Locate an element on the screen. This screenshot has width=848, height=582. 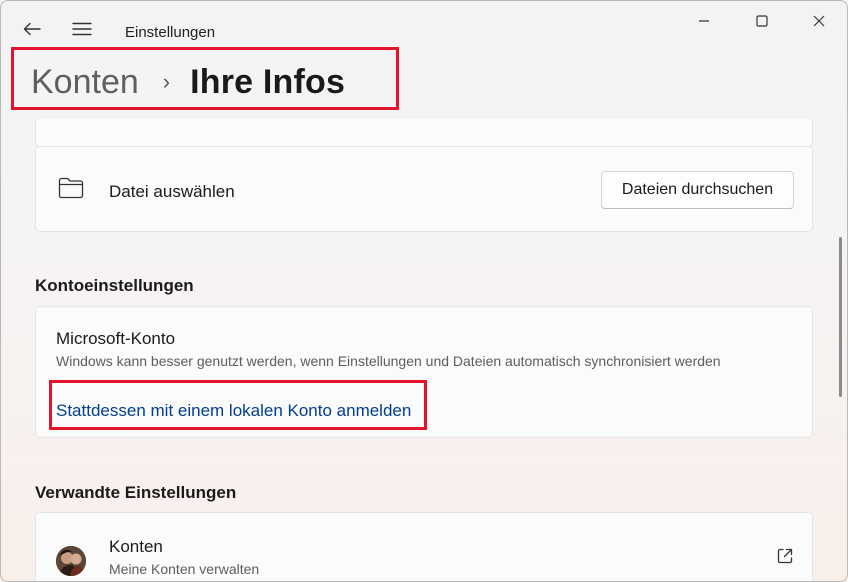
previous-card is located at coordinates (424, 134).